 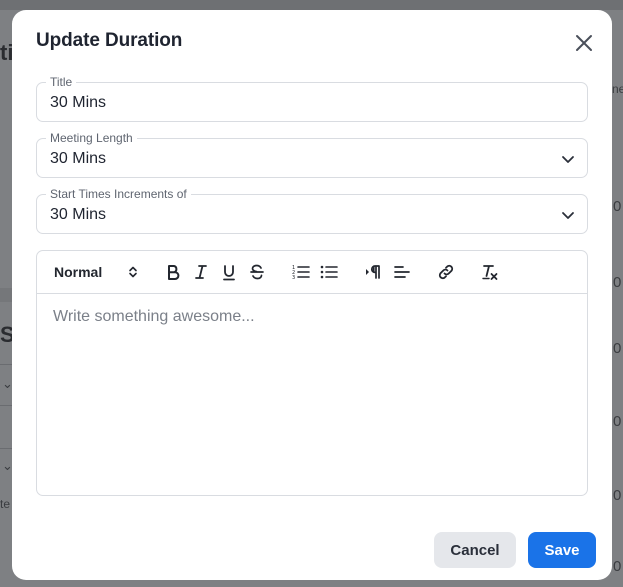 I want to click on underline-button, so click(x=229, y=272).